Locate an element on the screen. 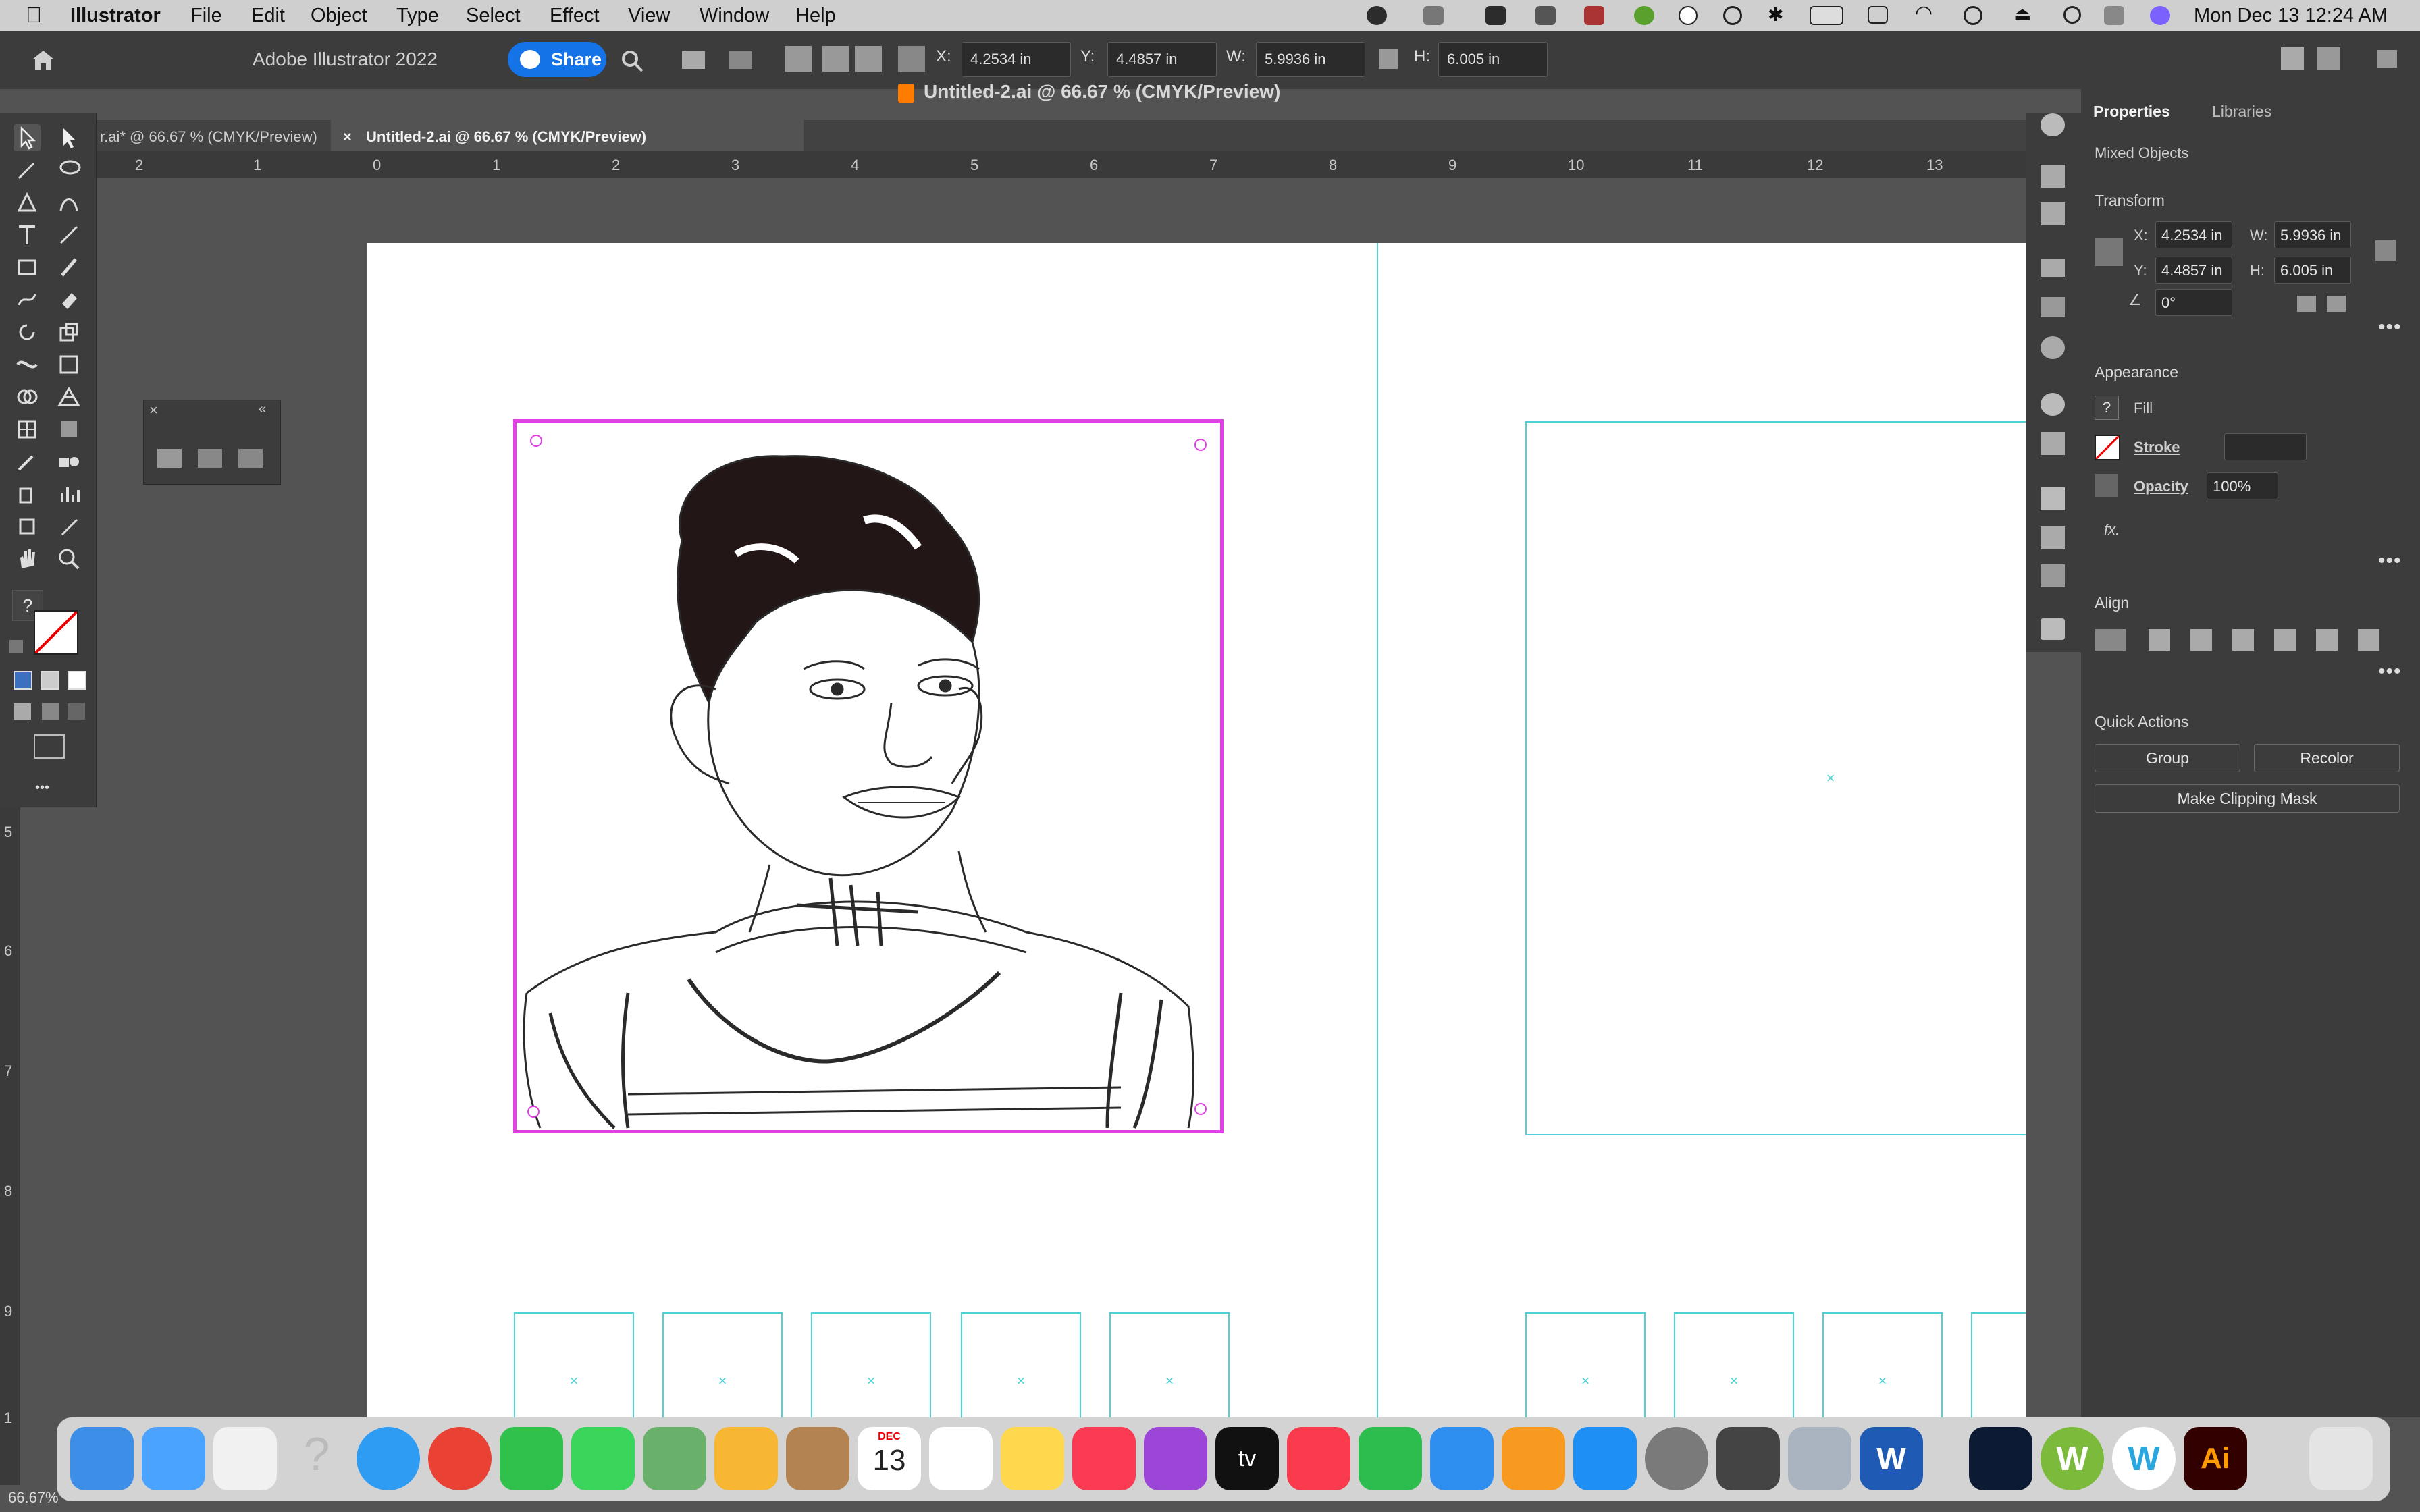 The image size is (2420, 1512). system-preferences-icon is located at coordinates (1676, 1458).